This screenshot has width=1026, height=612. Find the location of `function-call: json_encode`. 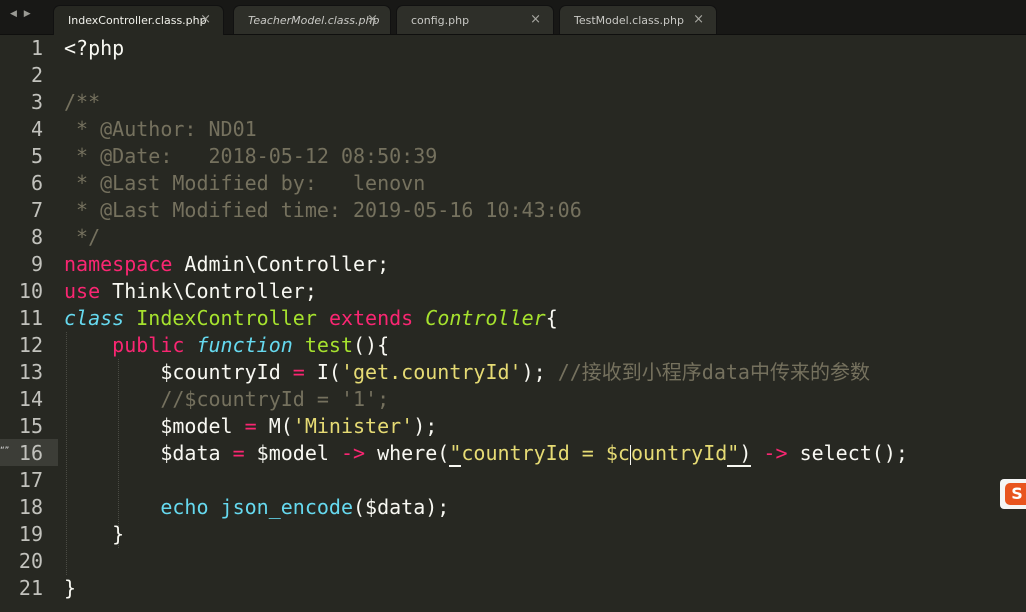

function-call: json_encode is located at coordinates (286, 507).